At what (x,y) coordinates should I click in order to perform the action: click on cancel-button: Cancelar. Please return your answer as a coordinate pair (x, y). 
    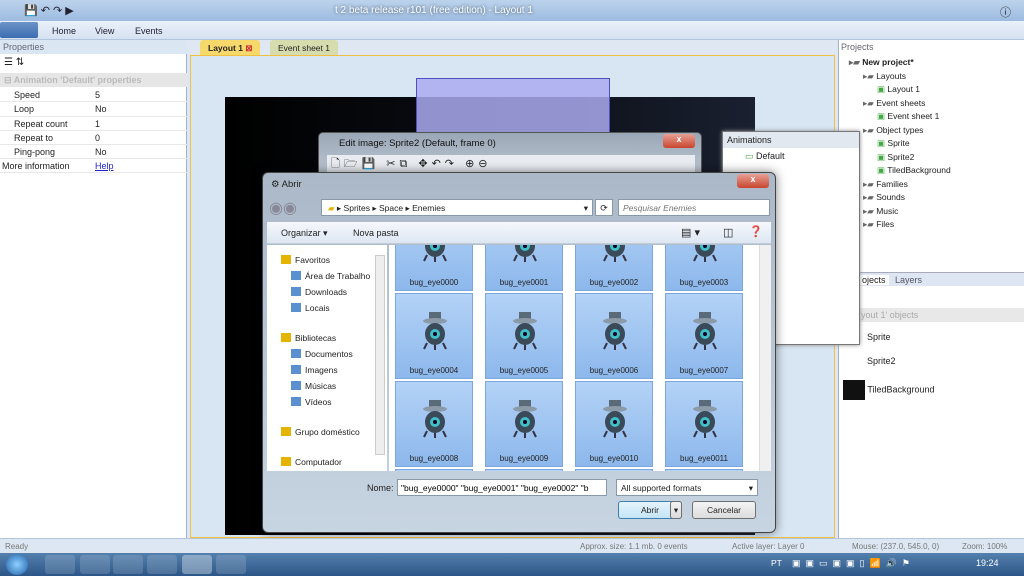
    Looking at the image, I should click on (724, 510).